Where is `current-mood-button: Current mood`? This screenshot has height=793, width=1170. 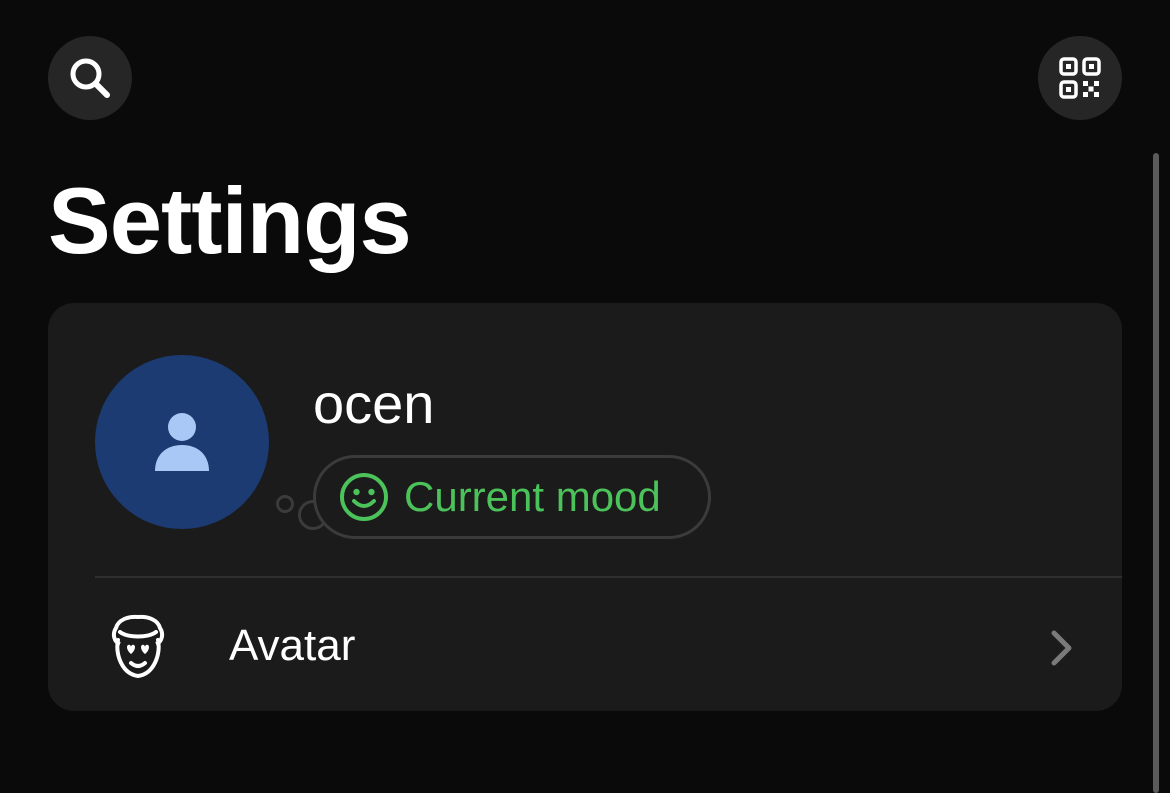 current-mood-button: Current mood is located at coordinates (512, 497).